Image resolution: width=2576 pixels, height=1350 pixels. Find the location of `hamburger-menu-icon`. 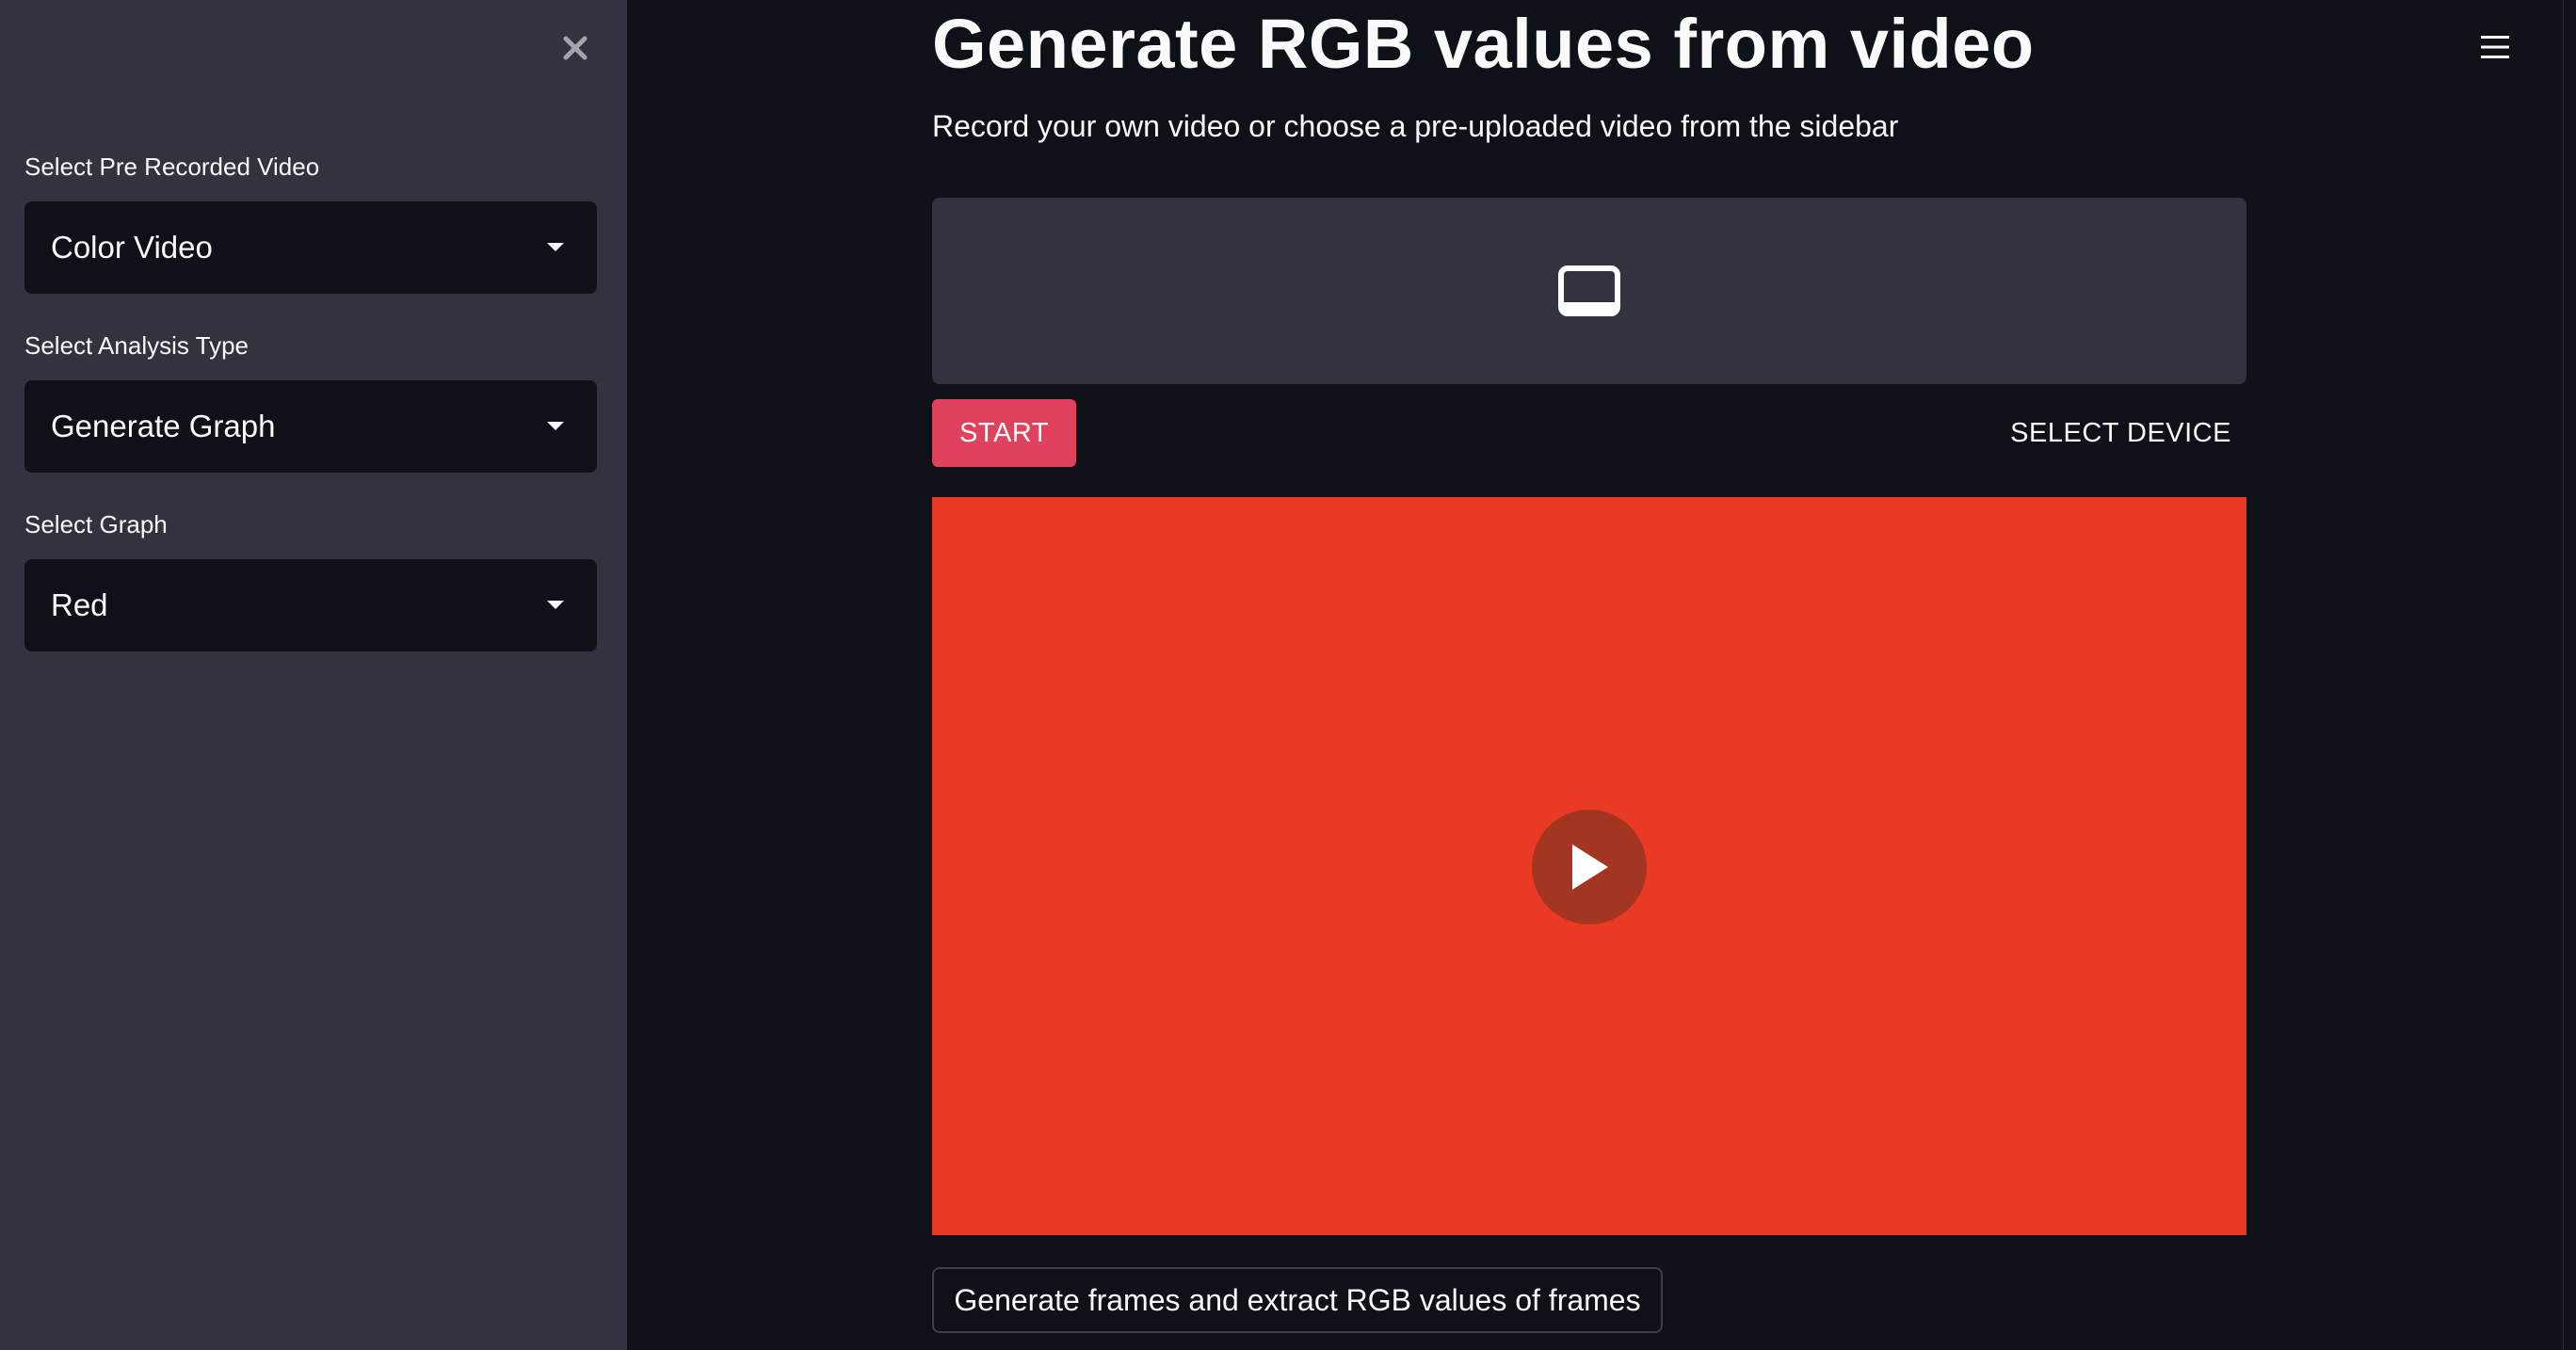

hamburger-menu-icon is located at coordinates (2495, 47).